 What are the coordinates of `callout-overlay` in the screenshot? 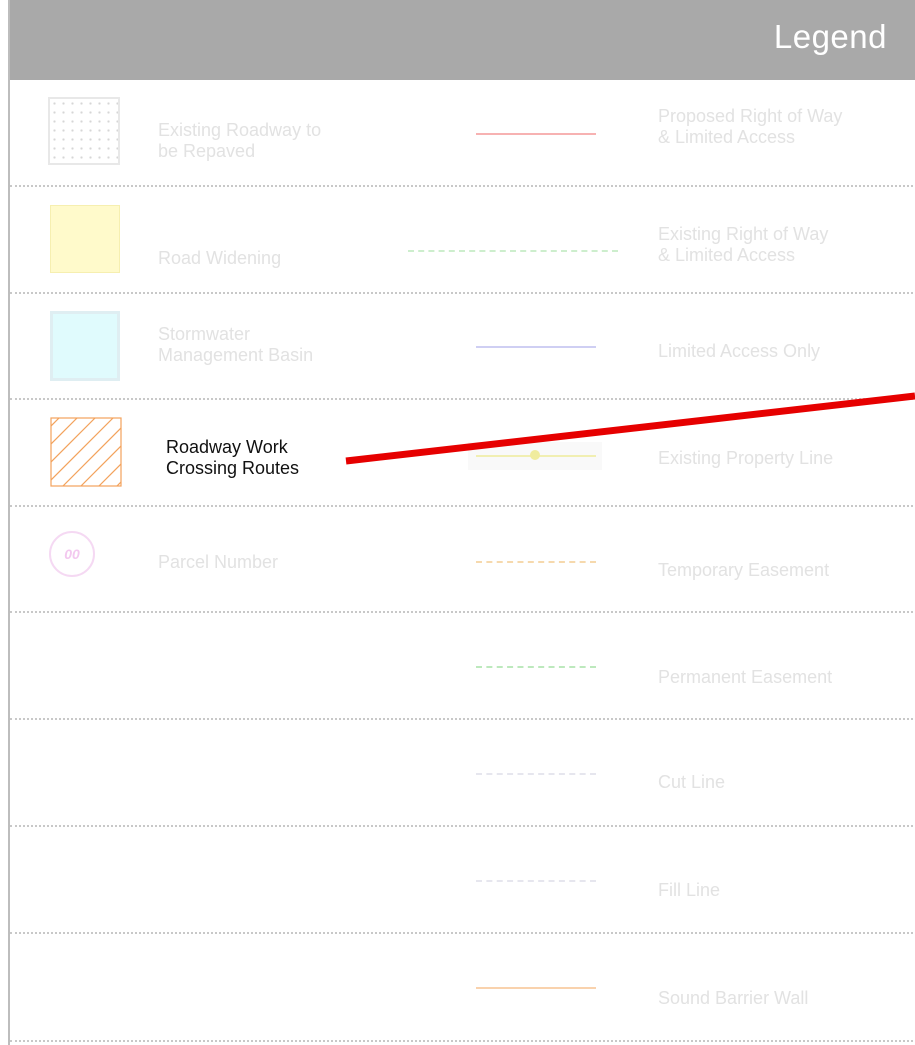 It's located at (630, 428).